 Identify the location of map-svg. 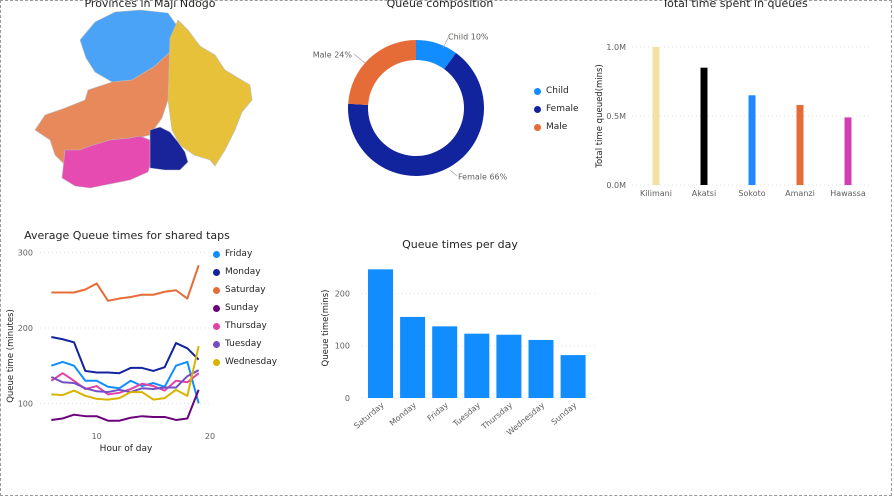
(143, 99).